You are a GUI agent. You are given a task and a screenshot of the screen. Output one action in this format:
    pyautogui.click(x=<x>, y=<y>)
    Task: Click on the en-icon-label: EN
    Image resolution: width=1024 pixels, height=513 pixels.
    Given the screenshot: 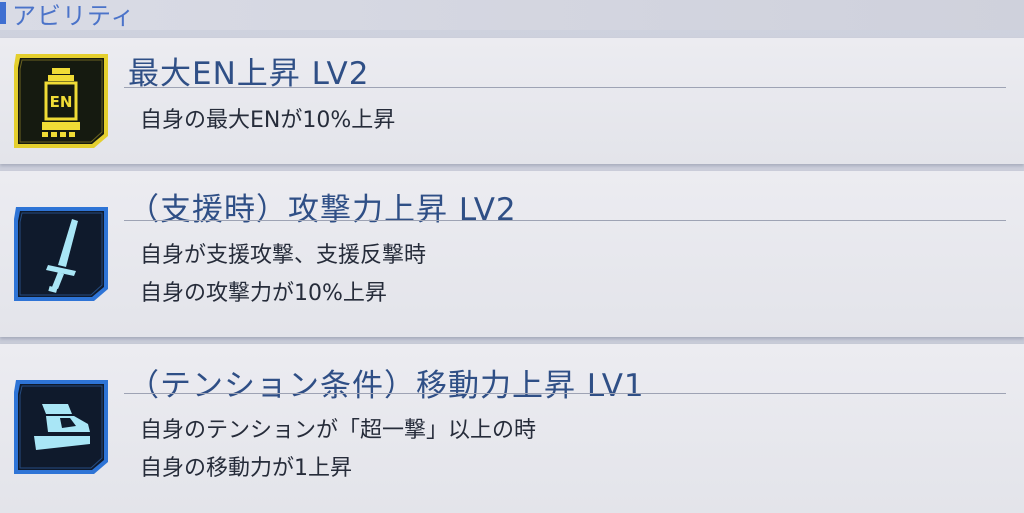 What is the action you would take?
    pyautogui.click(x=61, y=102)
    